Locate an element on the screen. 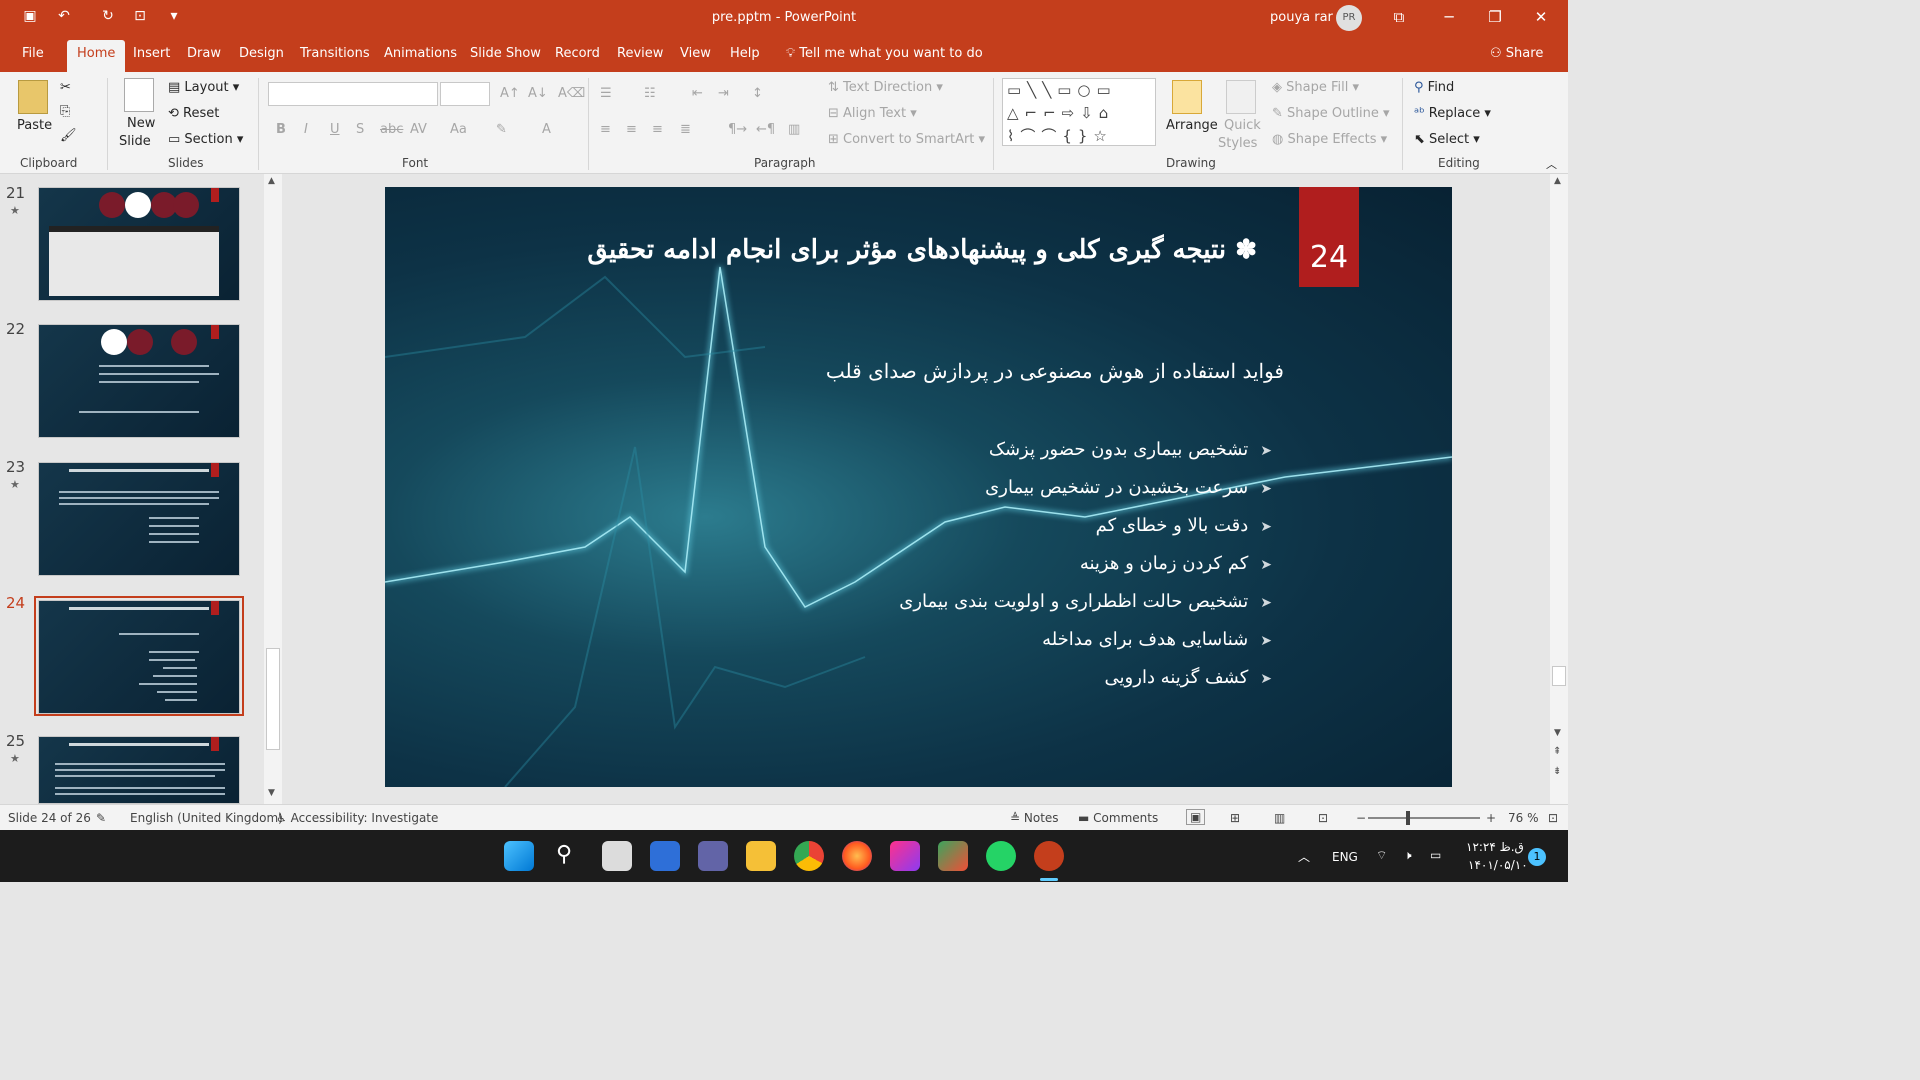 The height and width of the screenshot is (1080, 1920). zoom-slider is located at coordinates (1424, 818).